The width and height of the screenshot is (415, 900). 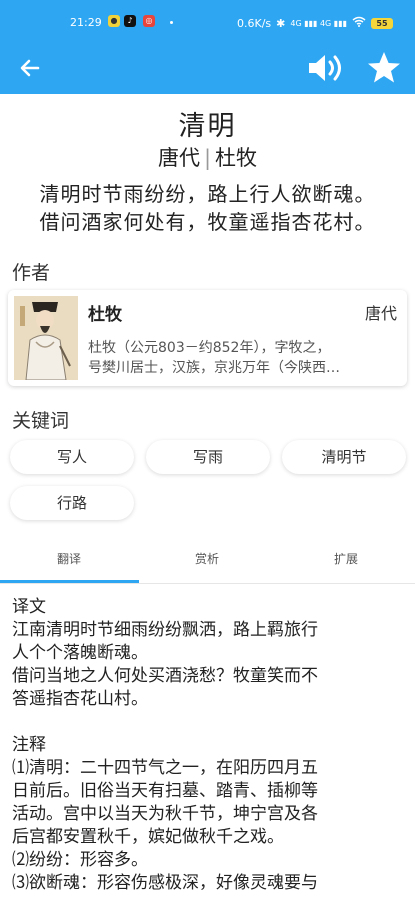 I want to click on poem-meta: 唐代 | 杜牧, so click(x=207, y=157).